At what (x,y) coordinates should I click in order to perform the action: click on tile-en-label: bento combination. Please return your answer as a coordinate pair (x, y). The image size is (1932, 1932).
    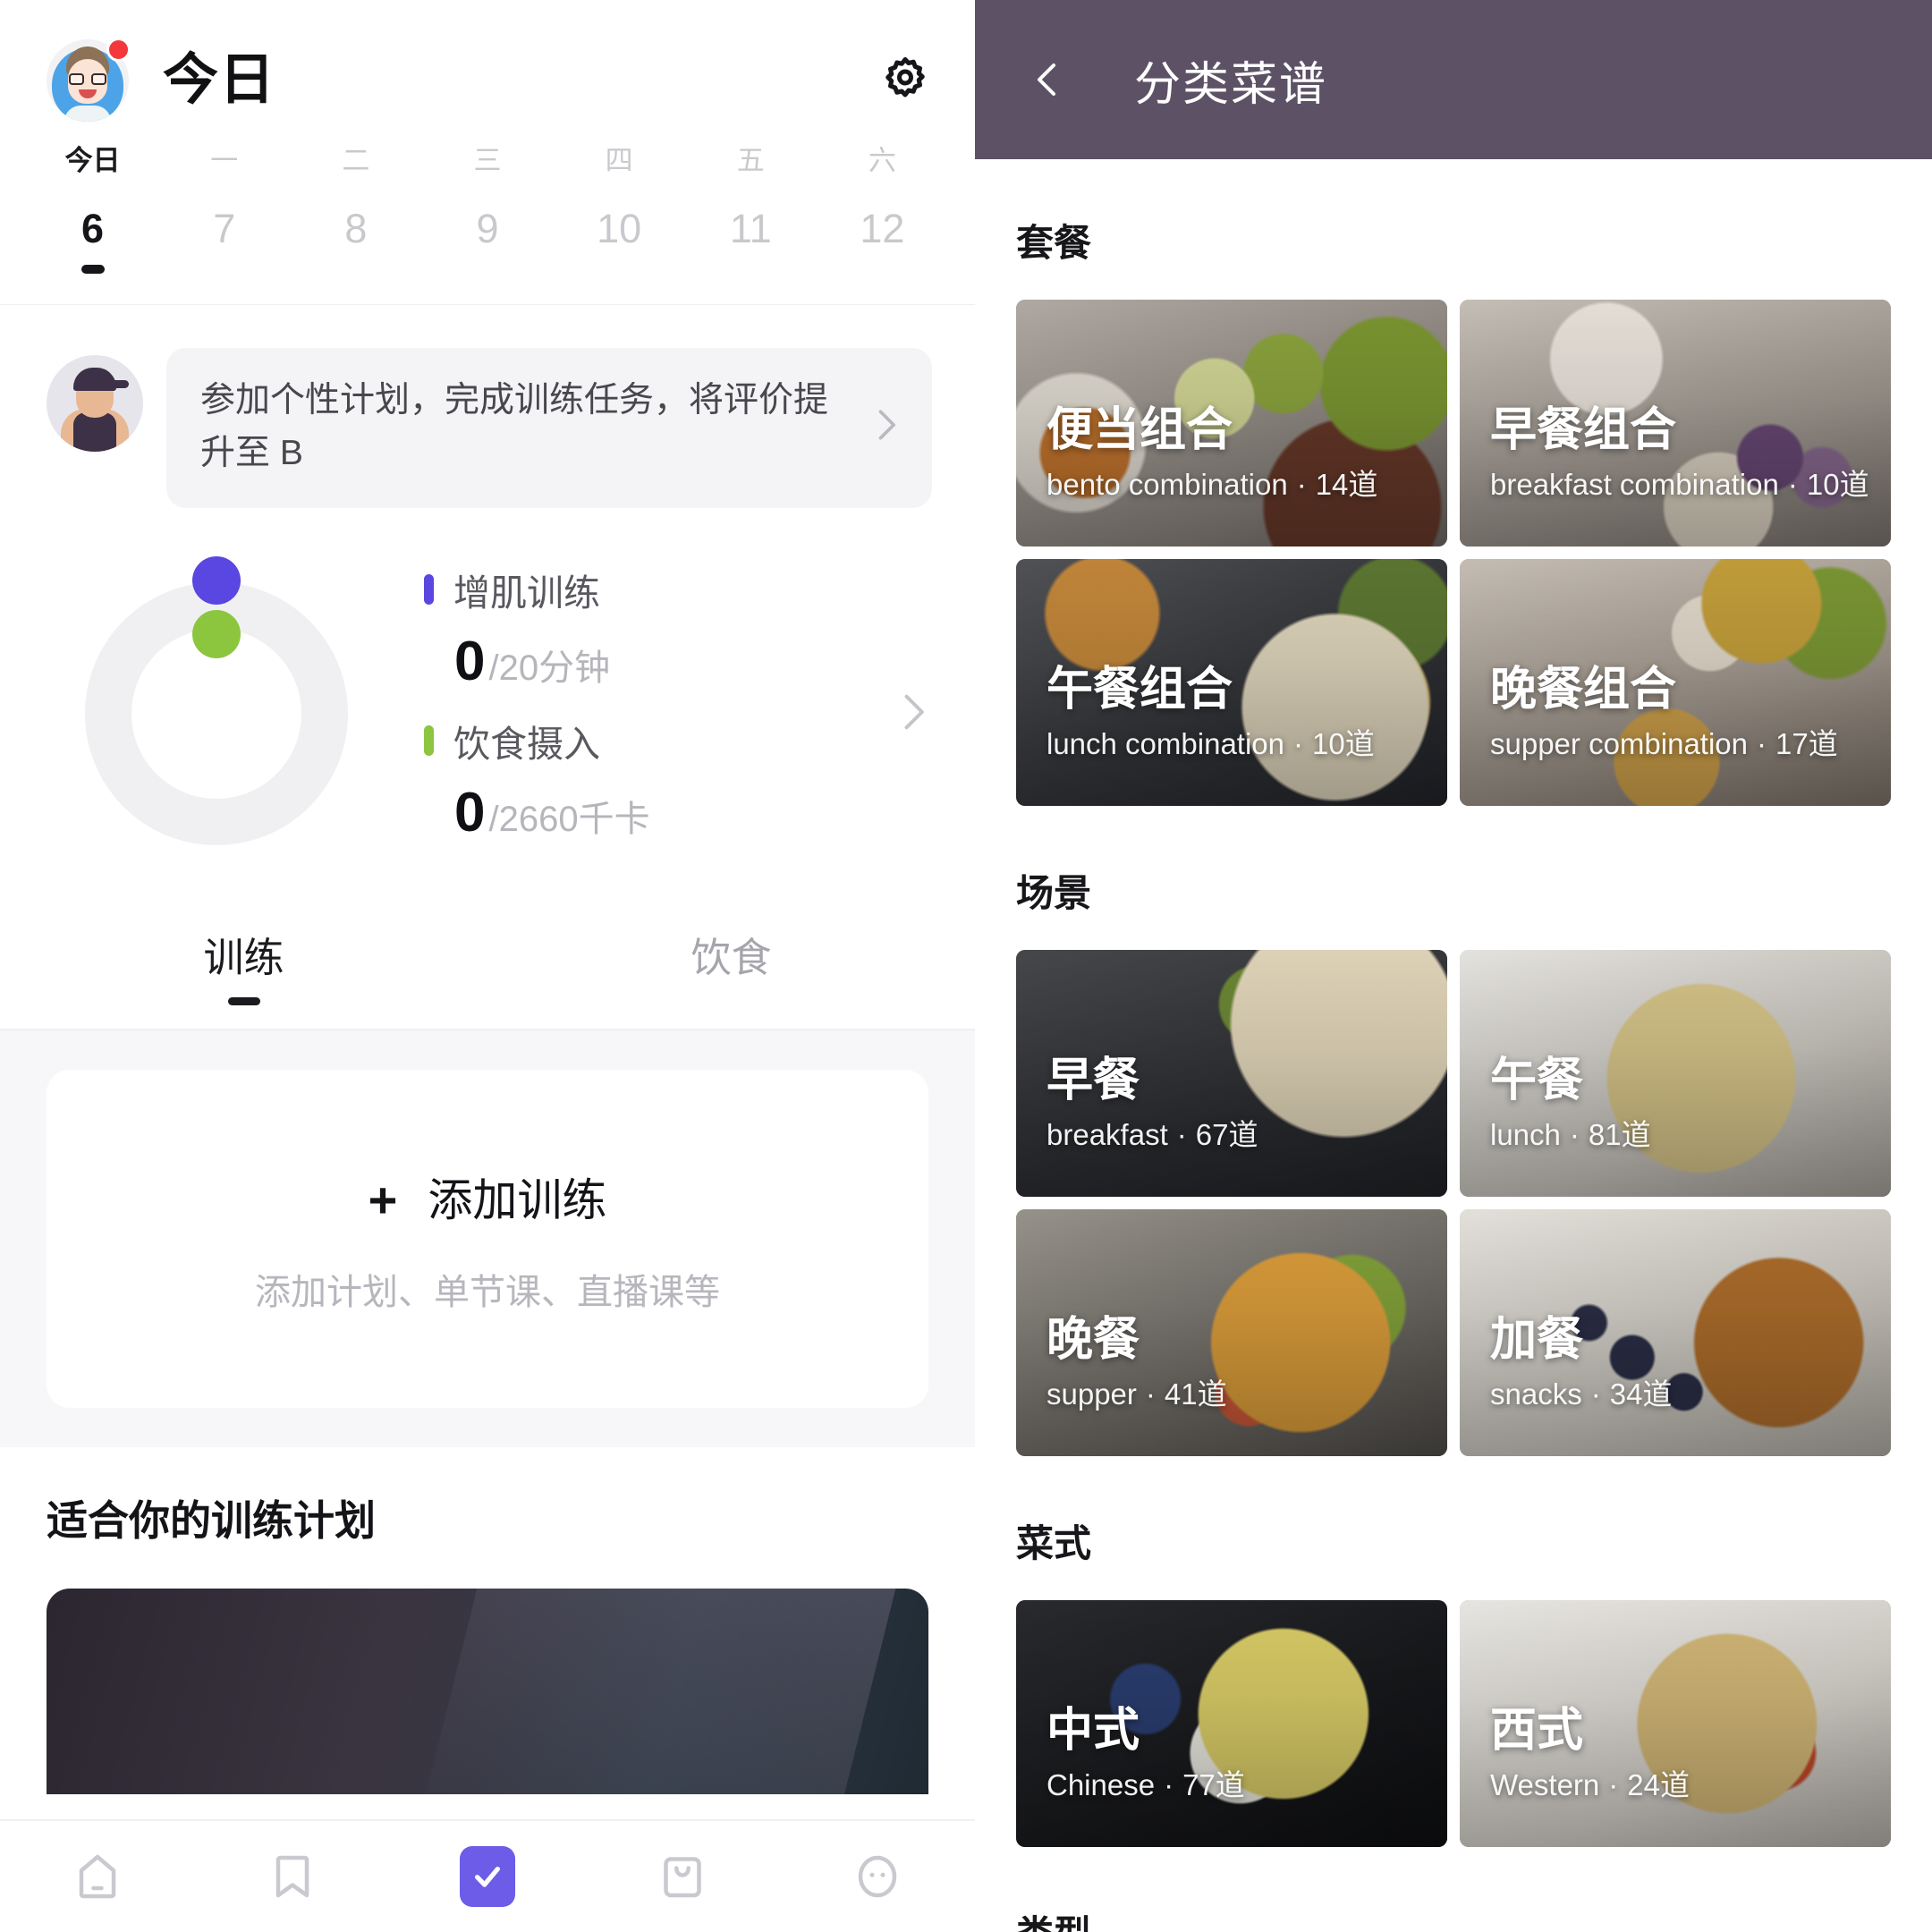
    Looking at the image, I should click on (1167, 485).